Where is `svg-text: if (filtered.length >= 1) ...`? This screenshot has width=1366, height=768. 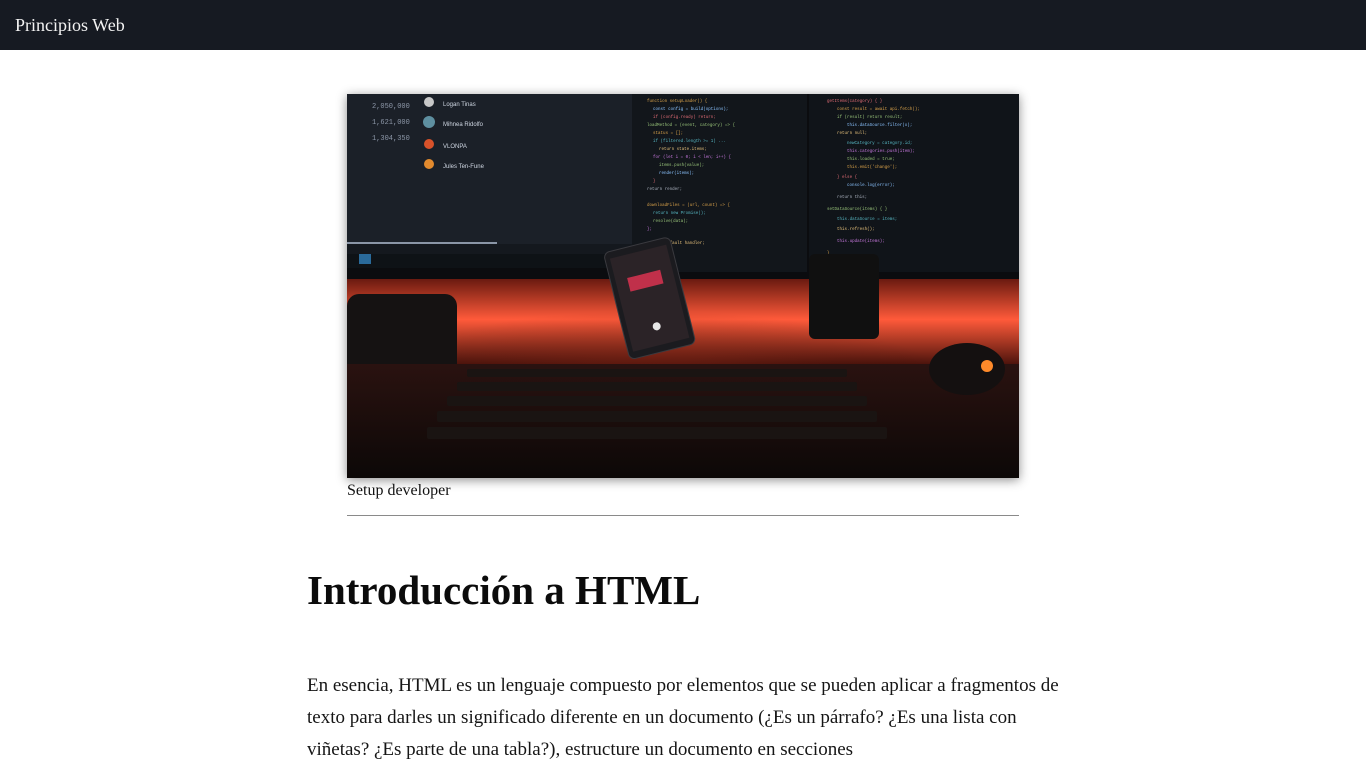
svg-text: if (filtered.length >= 1) ... is located at coordinates (689, 141).